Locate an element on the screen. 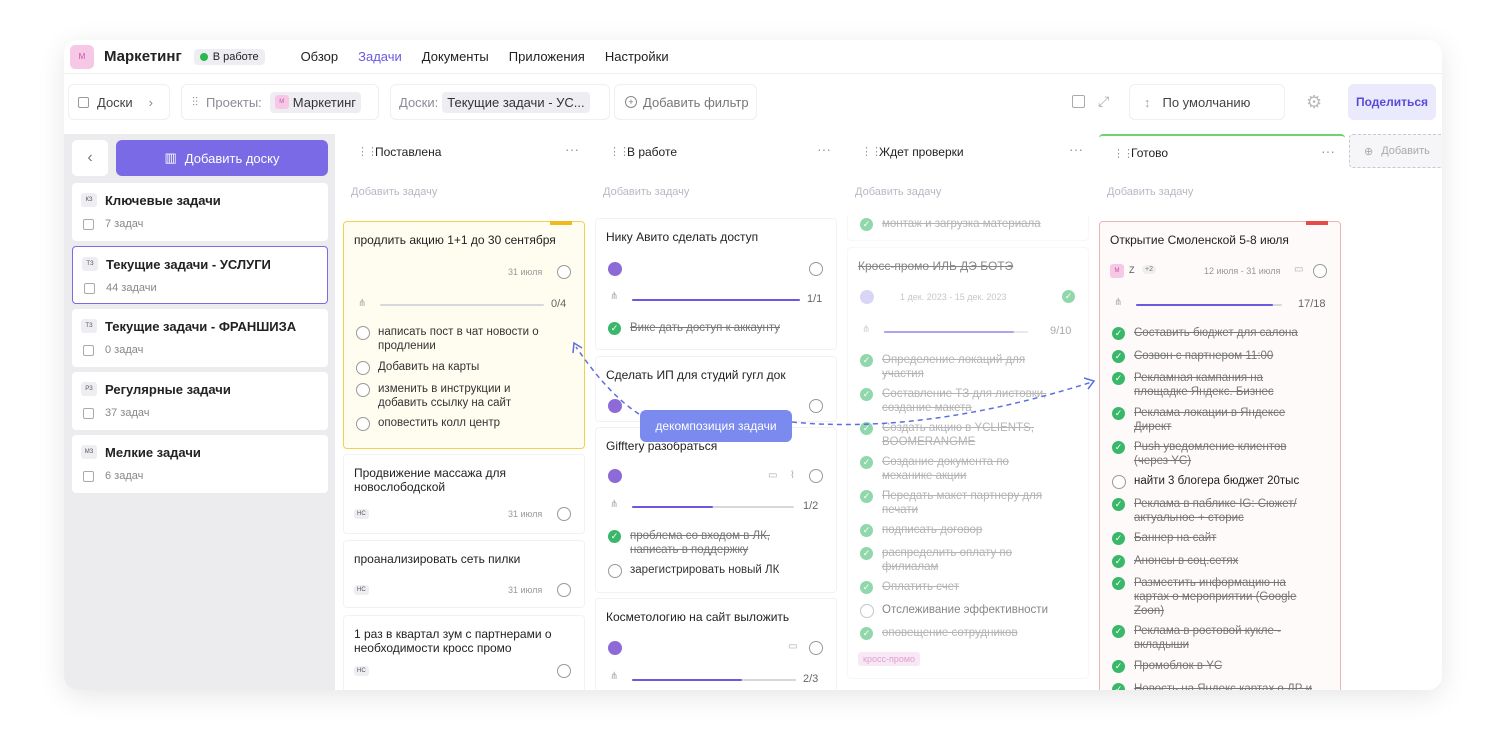  arrow-right is located at coordinates (942, 403).